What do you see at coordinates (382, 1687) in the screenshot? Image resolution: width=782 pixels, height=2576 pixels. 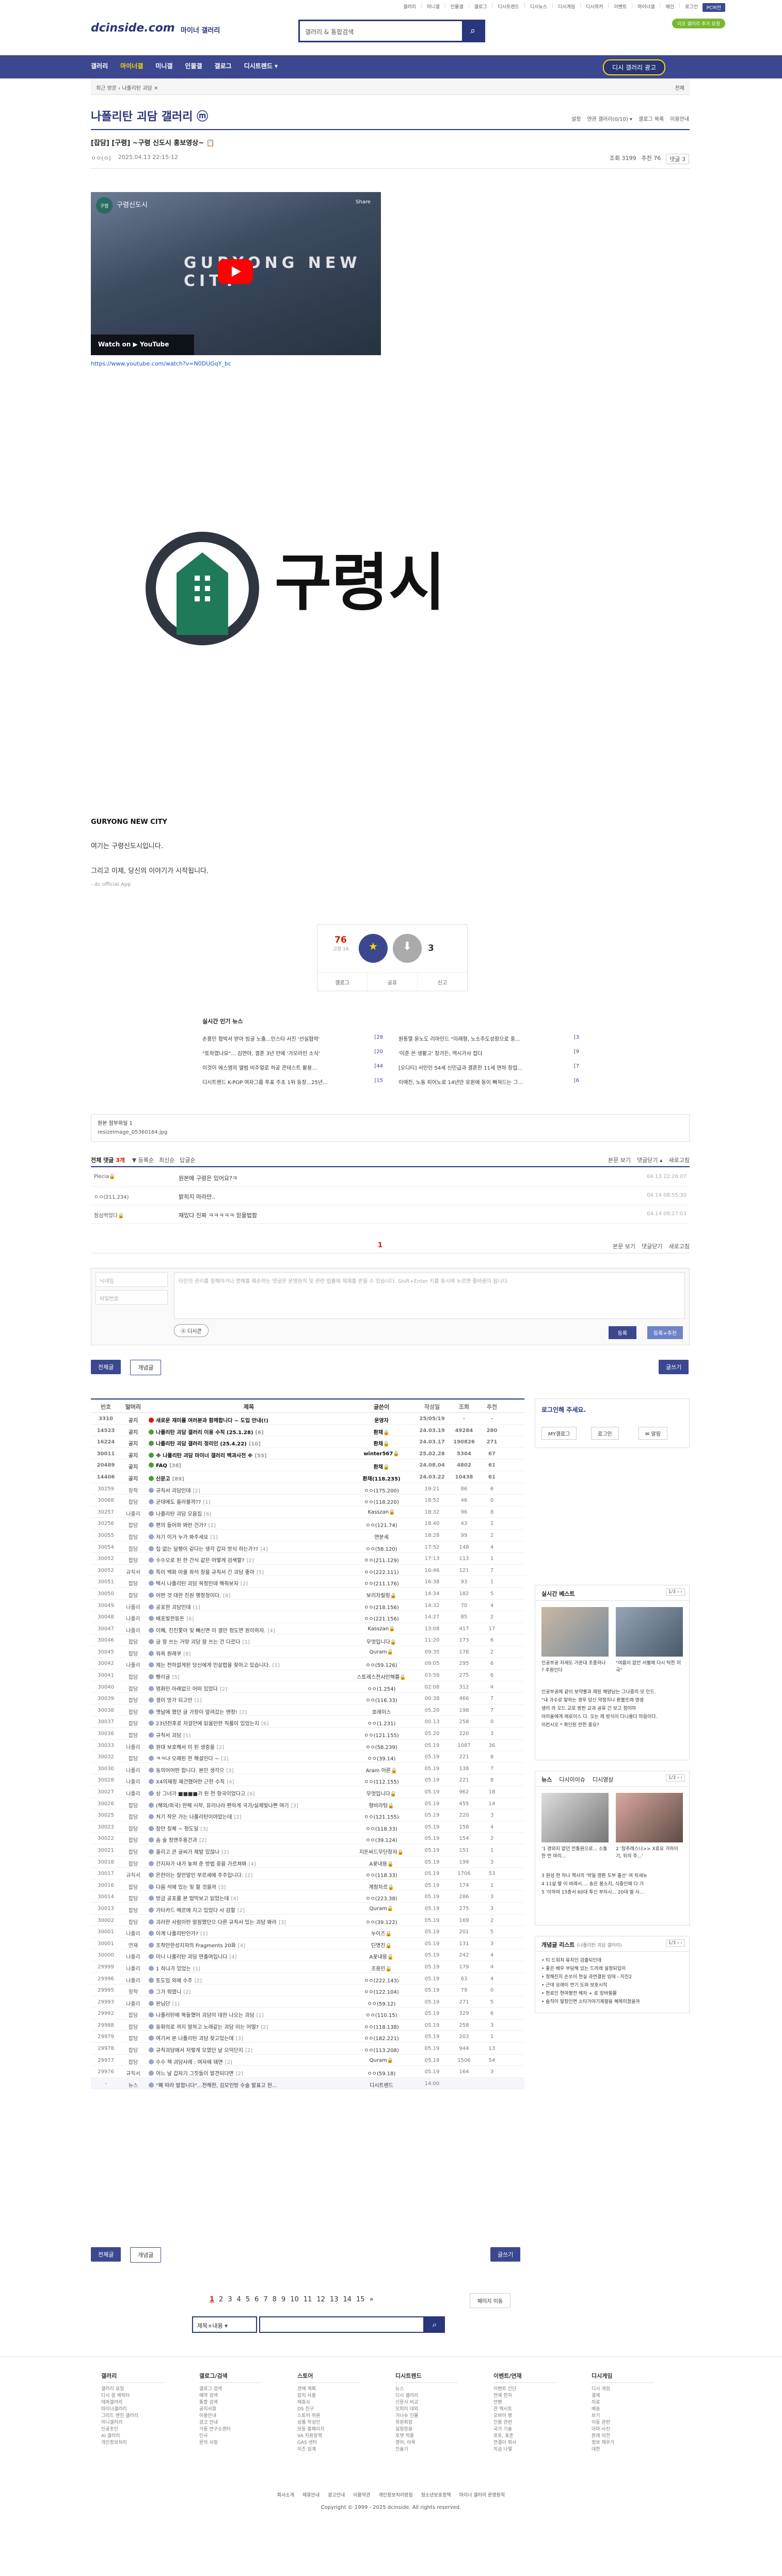 I see `post-writer: ㅇㅇ(1.254)` at bounding box center [382, 1687].